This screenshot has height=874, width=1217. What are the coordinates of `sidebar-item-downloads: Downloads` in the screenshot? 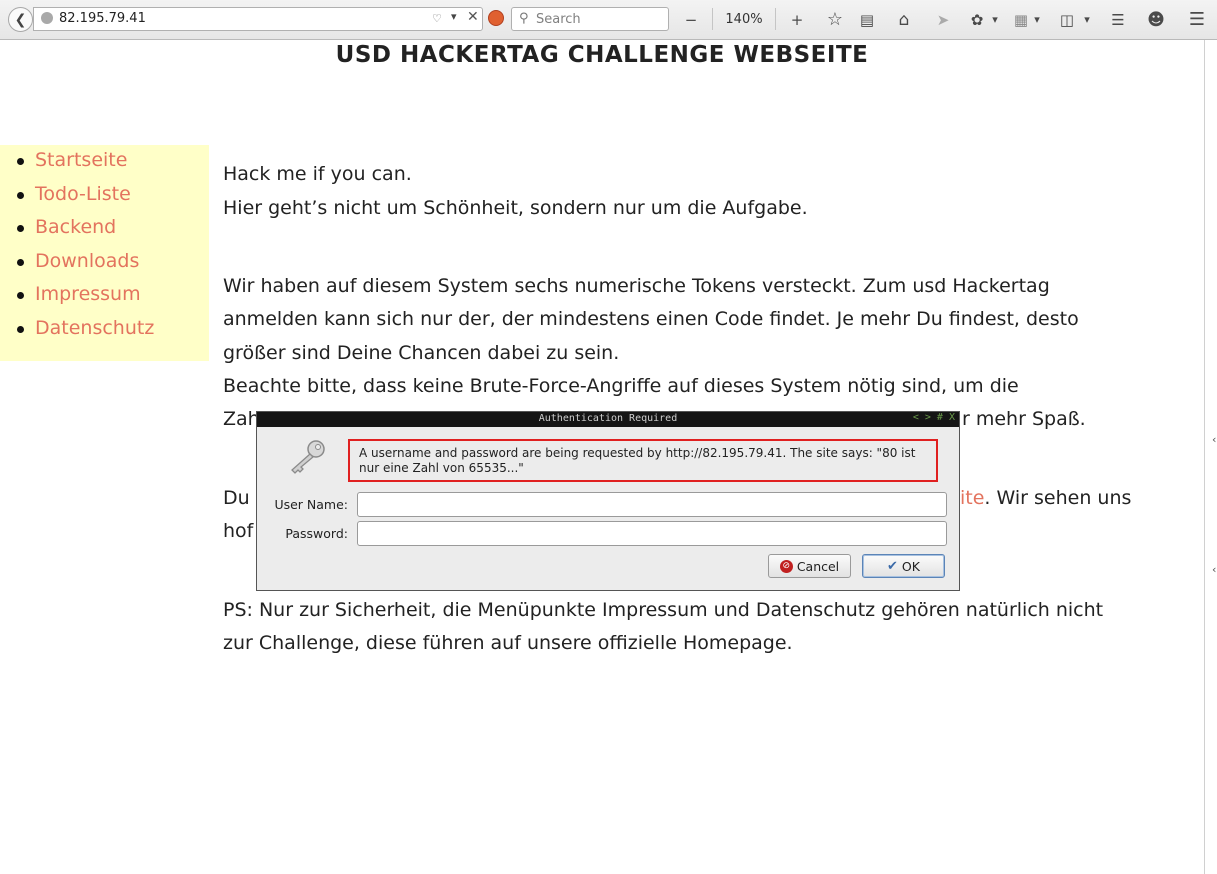 It's located at (87, 261).